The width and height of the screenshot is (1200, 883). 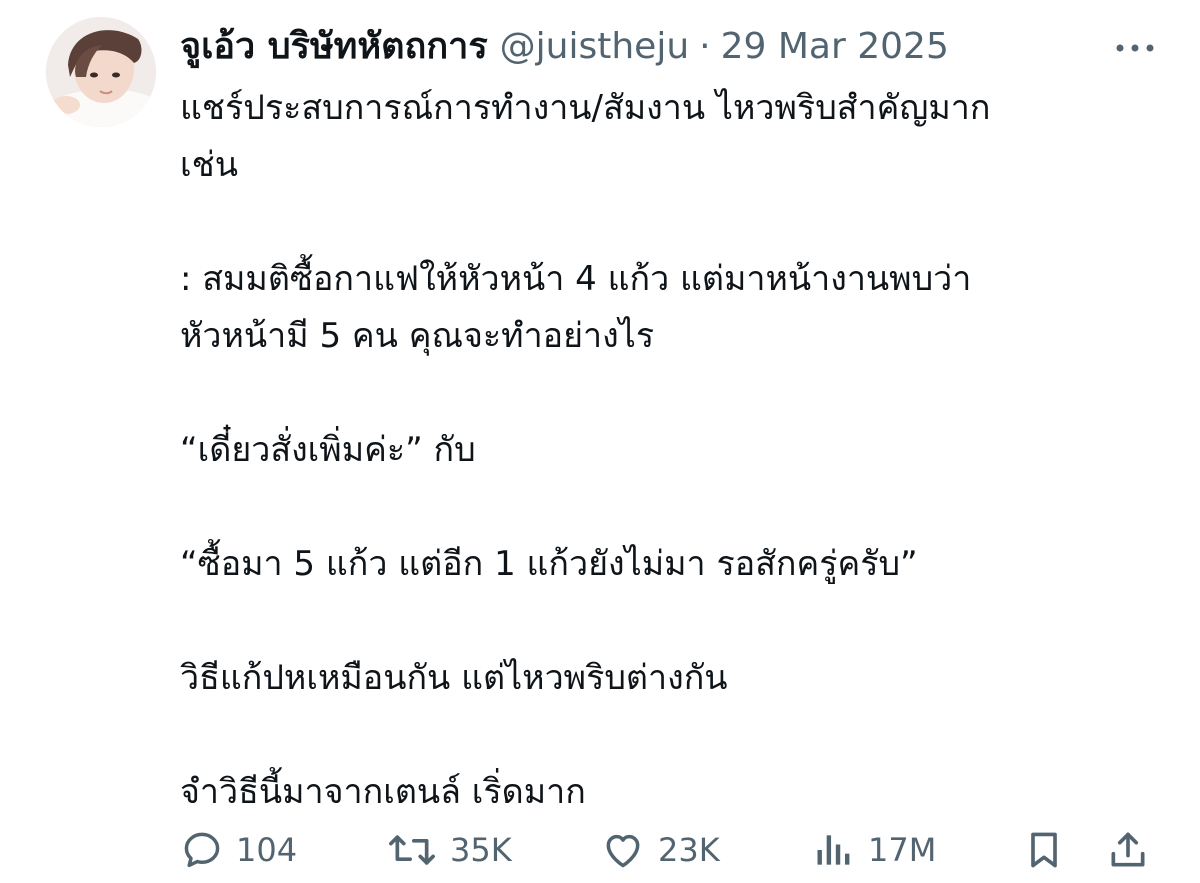 What do you see at coordinates (834, 850) in the screenshot?
I see `views-icon` at bounding box center [834, 850].